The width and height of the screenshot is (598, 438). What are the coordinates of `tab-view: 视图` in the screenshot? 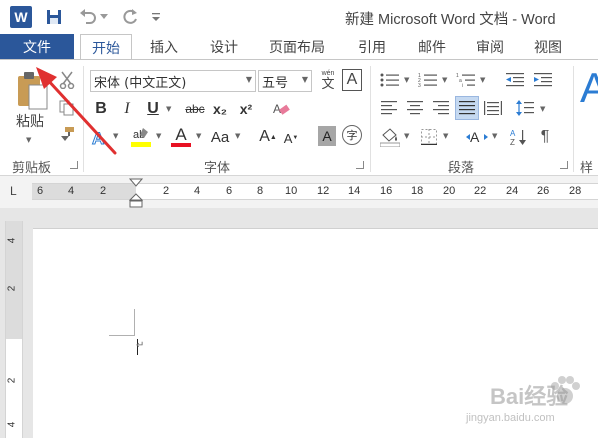 It's located at (548, 47).